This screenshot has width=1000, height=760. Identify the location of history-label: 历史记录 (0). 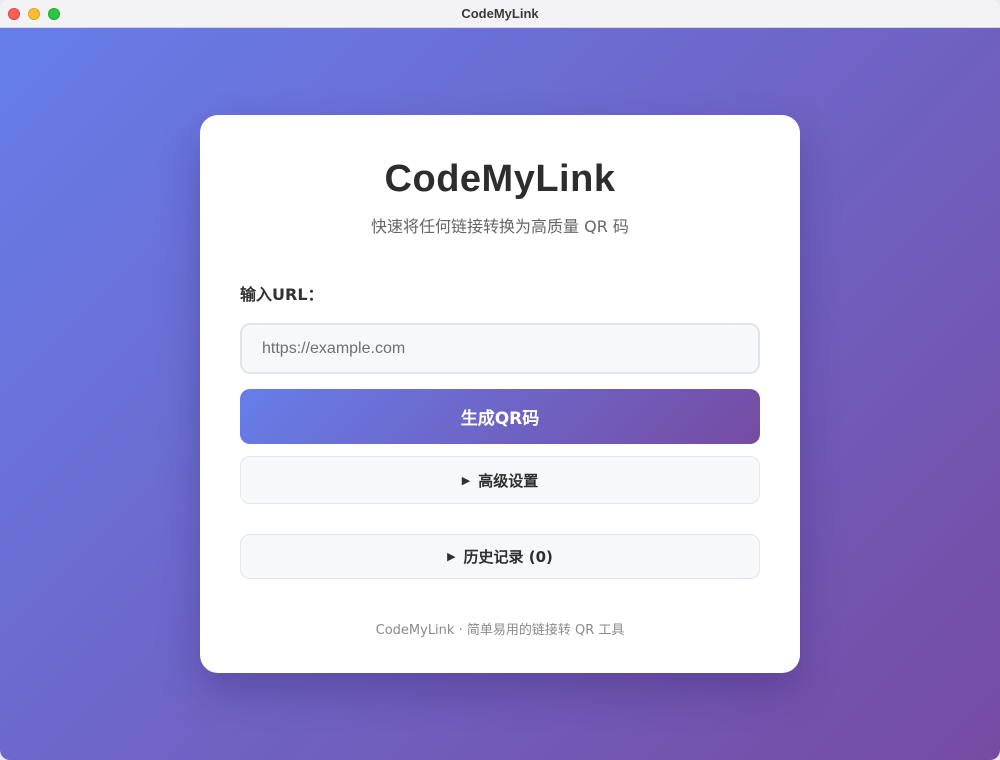
(508, 557).